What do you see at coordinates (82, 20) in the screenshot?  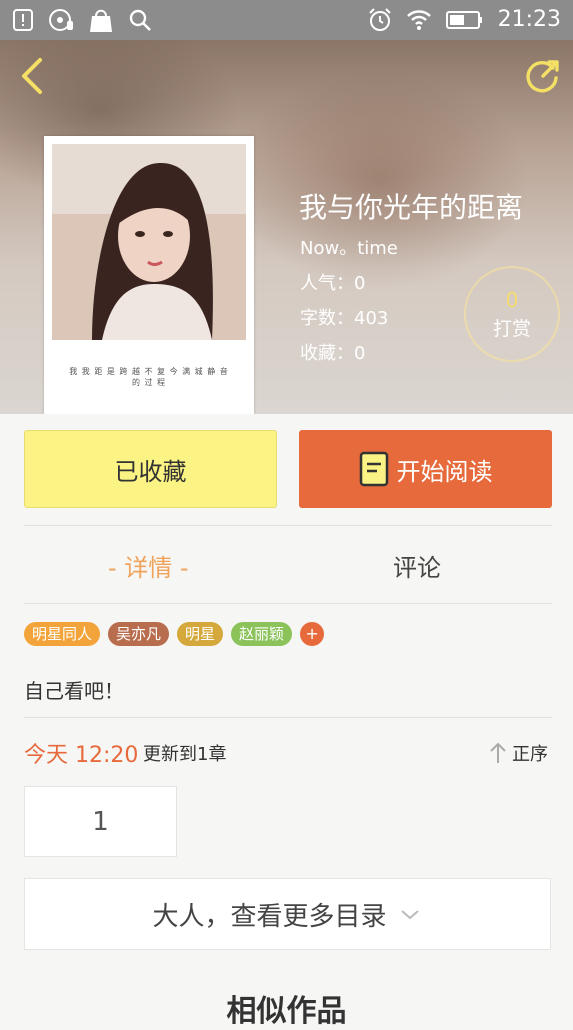 I see `status-bar-left-icons` at bounding box center [82, 20].